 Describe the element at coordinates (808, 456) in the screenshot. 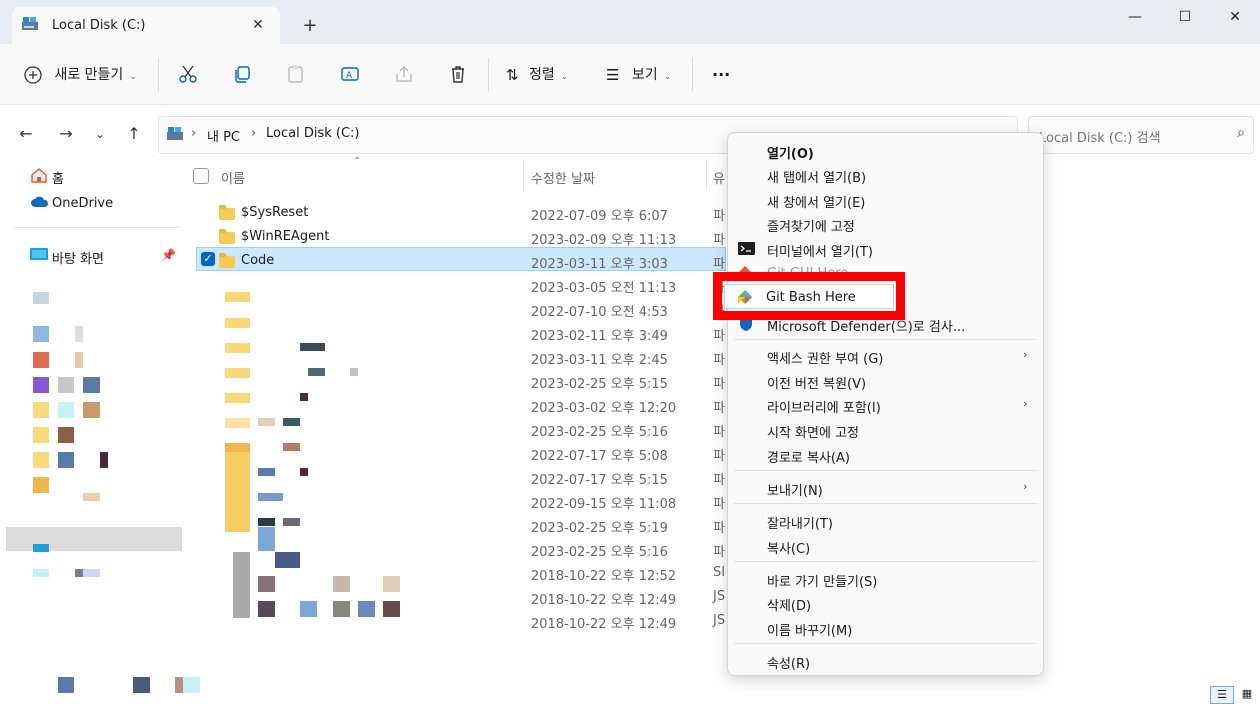

I see `menu-item-copy-path: 경로로 복사(A)` at that location.